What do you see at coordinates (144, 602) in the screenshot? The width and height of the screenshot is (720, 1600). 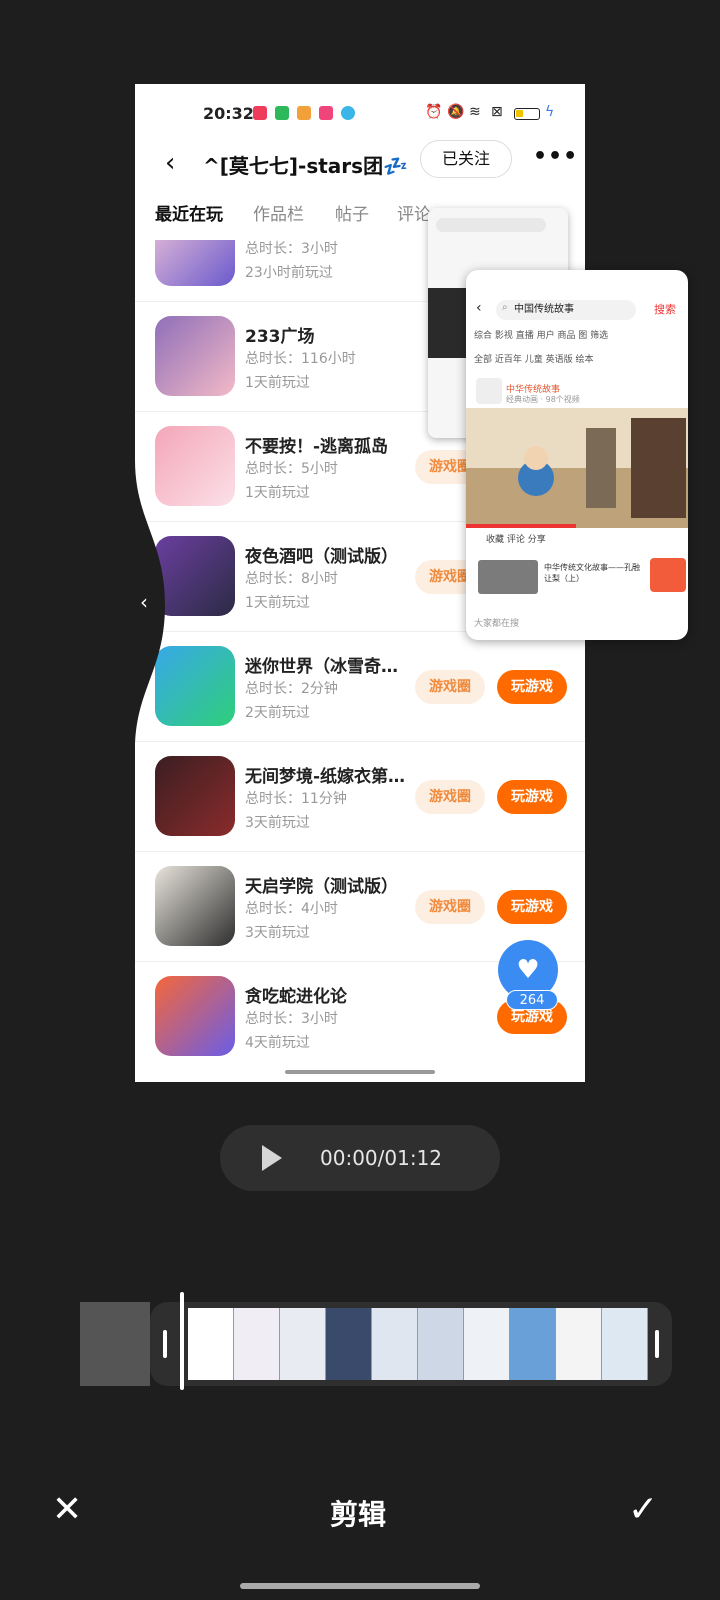 I see `back-gesture-arrow-icon: ‹` at bounding box center [144, 602].